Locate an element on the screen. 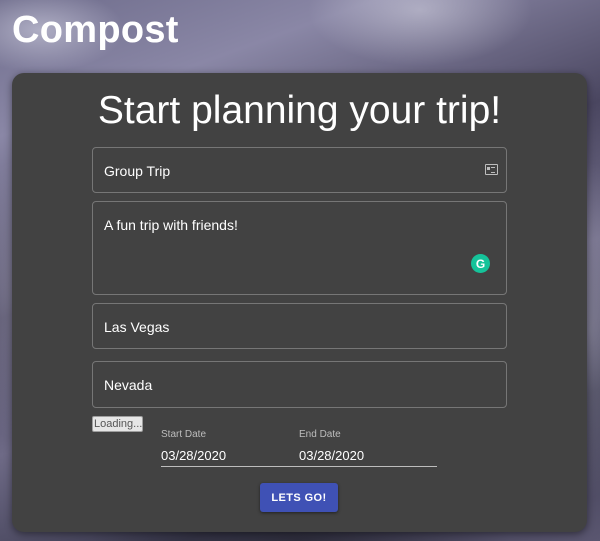 The image size is (600, 541). city-value: Las Vegas is located at coordinates (137, 327).